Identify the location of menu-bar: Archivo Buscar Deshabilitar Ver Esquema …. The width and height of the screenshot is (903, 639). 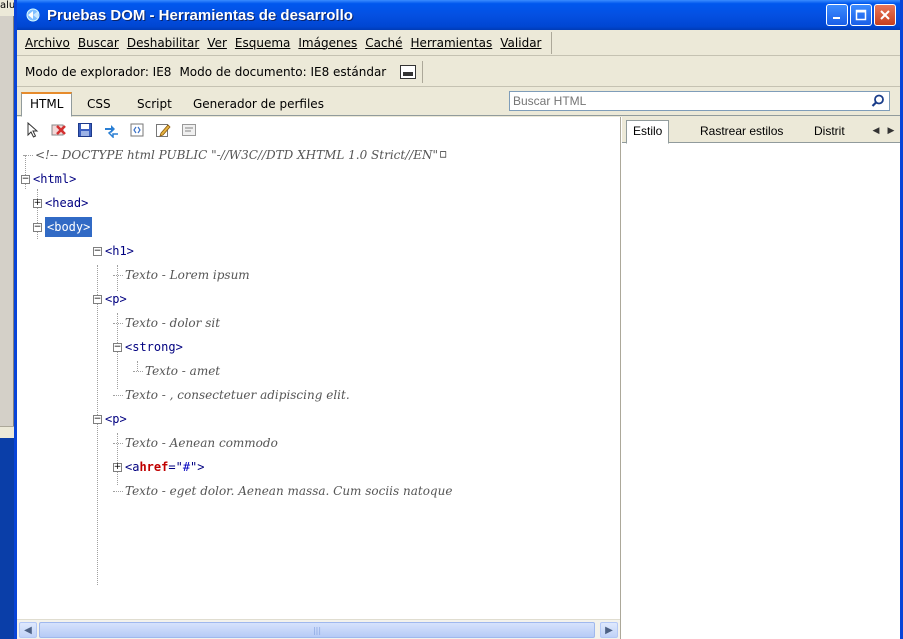
(458, 43).